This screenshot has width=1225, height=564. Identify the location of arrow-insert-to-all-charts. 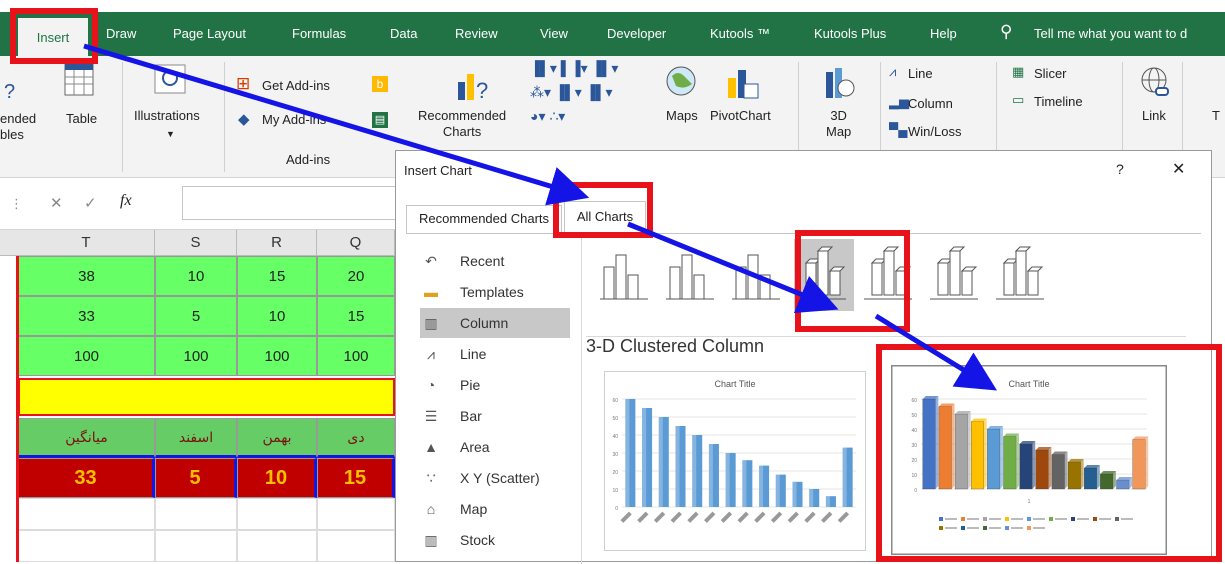
(336, 124).